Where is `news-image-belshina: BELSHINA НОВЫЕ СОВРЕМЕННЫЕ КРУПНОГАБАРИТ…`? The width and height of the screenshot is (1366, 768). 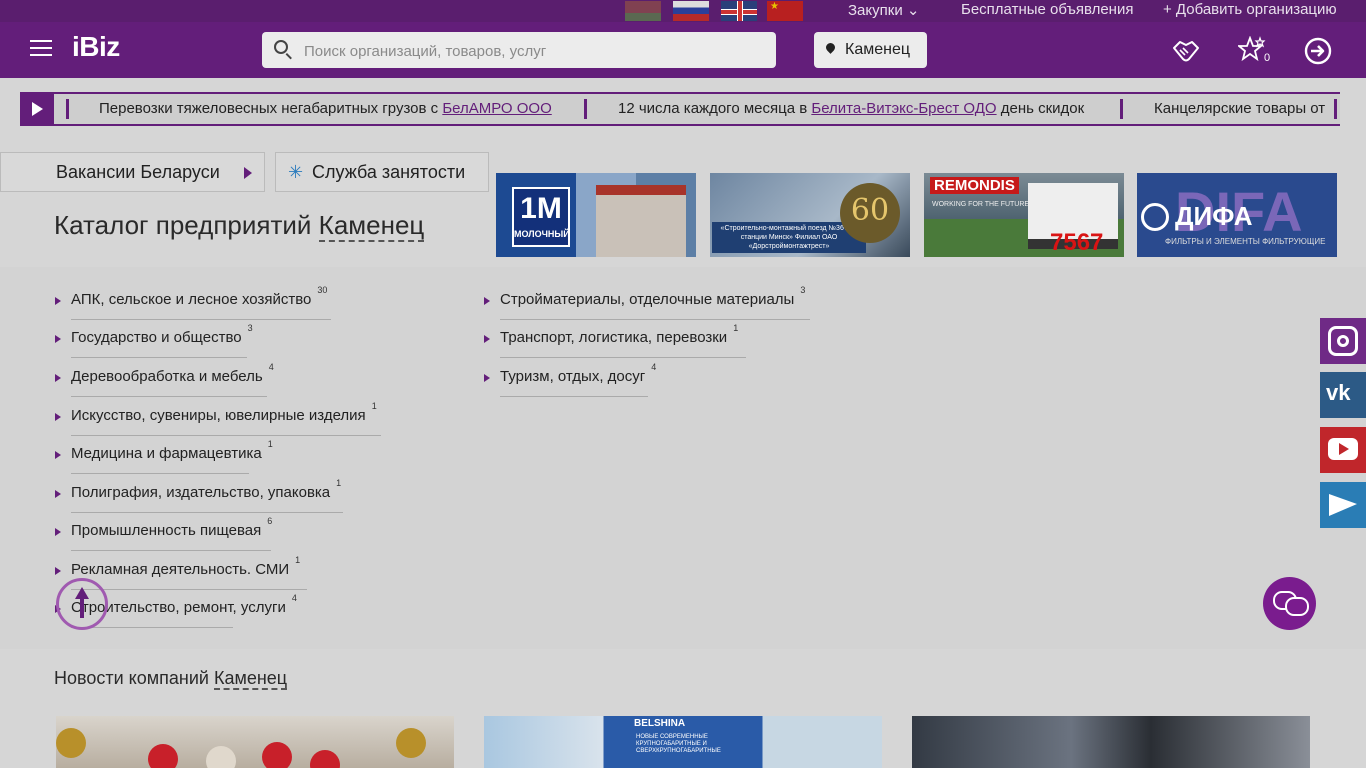
news-image-belshina: BELSHINA НОВЫЕ СОВРЕМЕННЫЕ КРУПНОГАБАРИТ… is located at coordinates (683, 742).